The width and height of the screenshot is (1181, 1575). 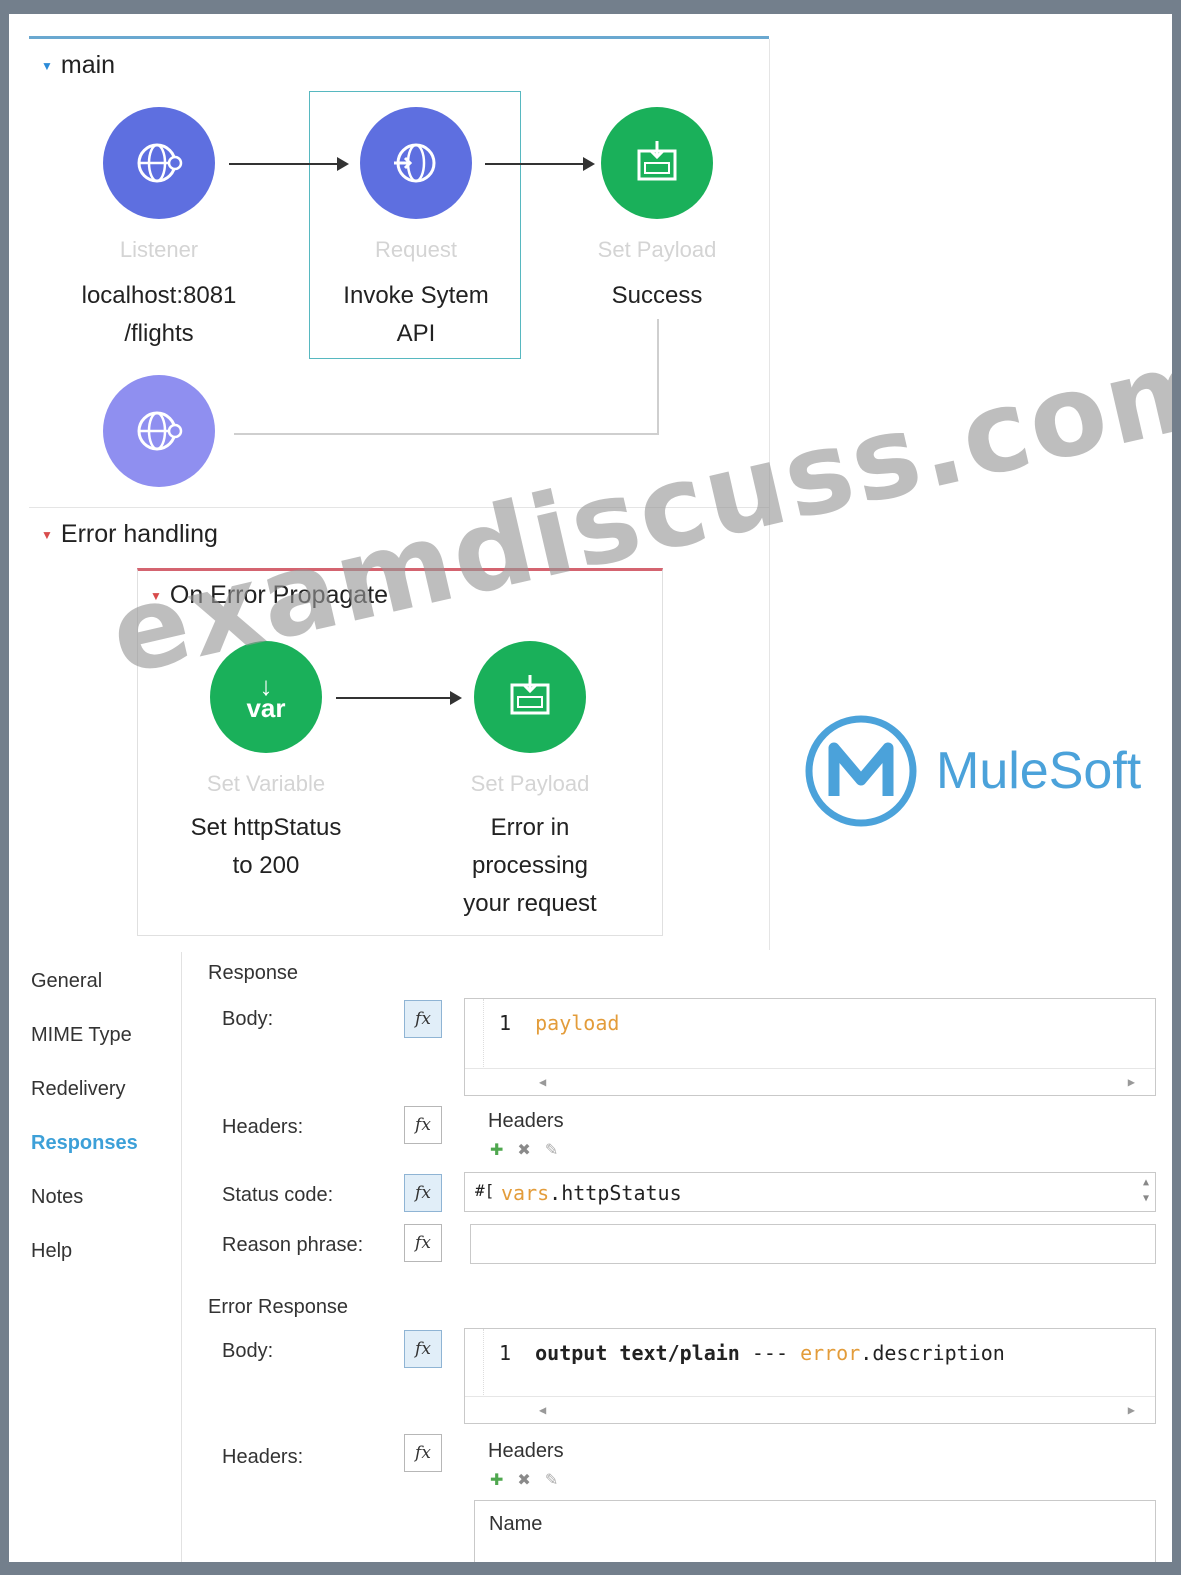 What do you see at coordinates (278, 1195) in the screenshot?
I see `status-code-label: Status code:` at bounding box center [278, 1195].